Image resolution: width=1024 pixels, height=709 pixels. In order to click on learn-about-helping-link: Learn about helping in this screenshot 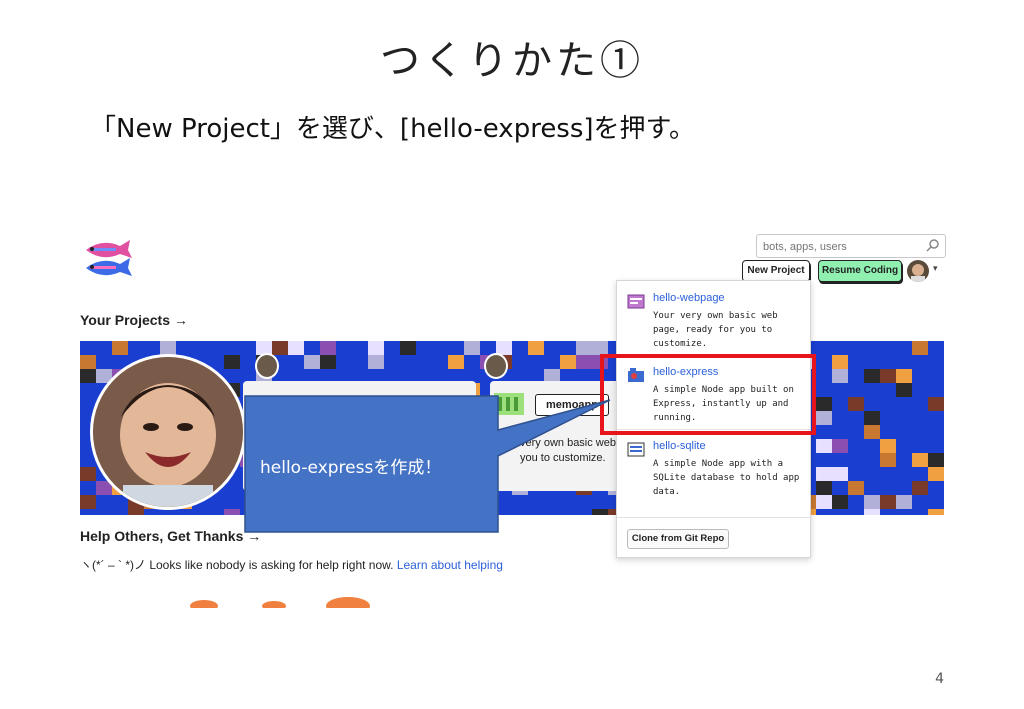, I will do `click(450, 565)`.